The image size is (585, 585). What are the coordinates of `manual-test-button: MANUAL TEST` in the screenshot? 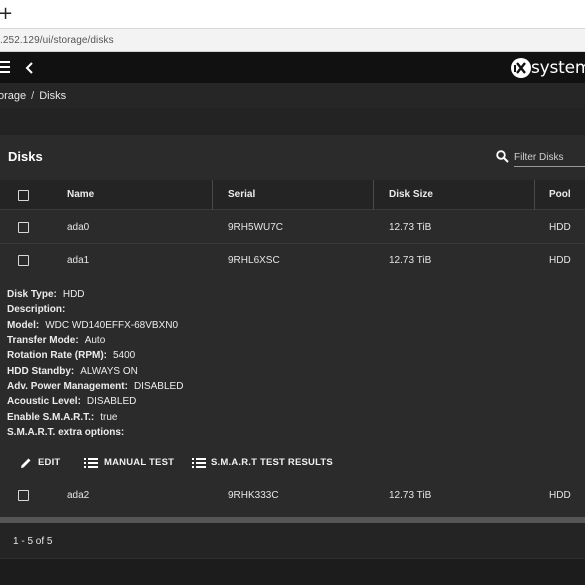 It's located at (129, 463).